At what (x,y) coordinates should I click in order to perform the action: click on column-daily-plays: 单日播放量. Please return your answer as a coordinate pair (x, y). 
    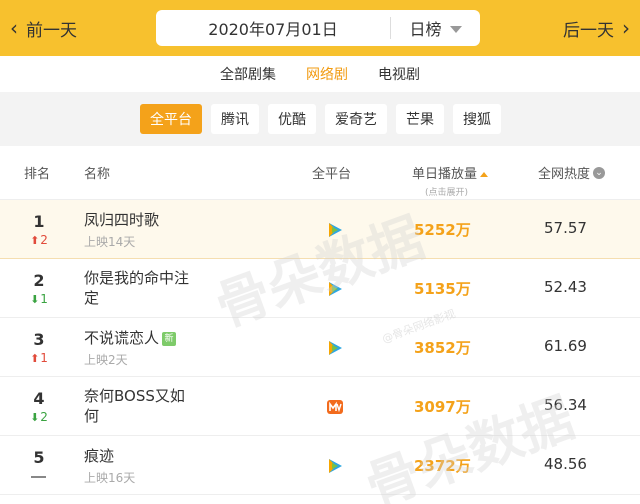
    Looking at the image, I should click on (450, 172).